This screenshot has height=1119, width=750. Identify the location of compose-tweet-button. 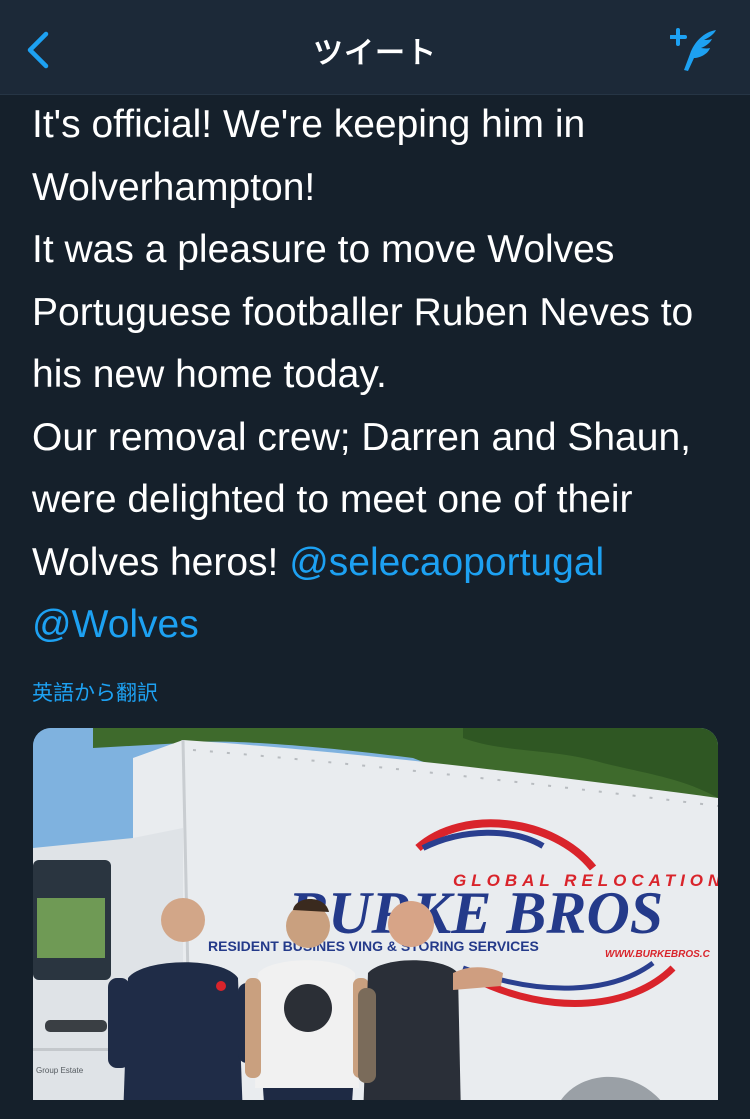
(695, 50).